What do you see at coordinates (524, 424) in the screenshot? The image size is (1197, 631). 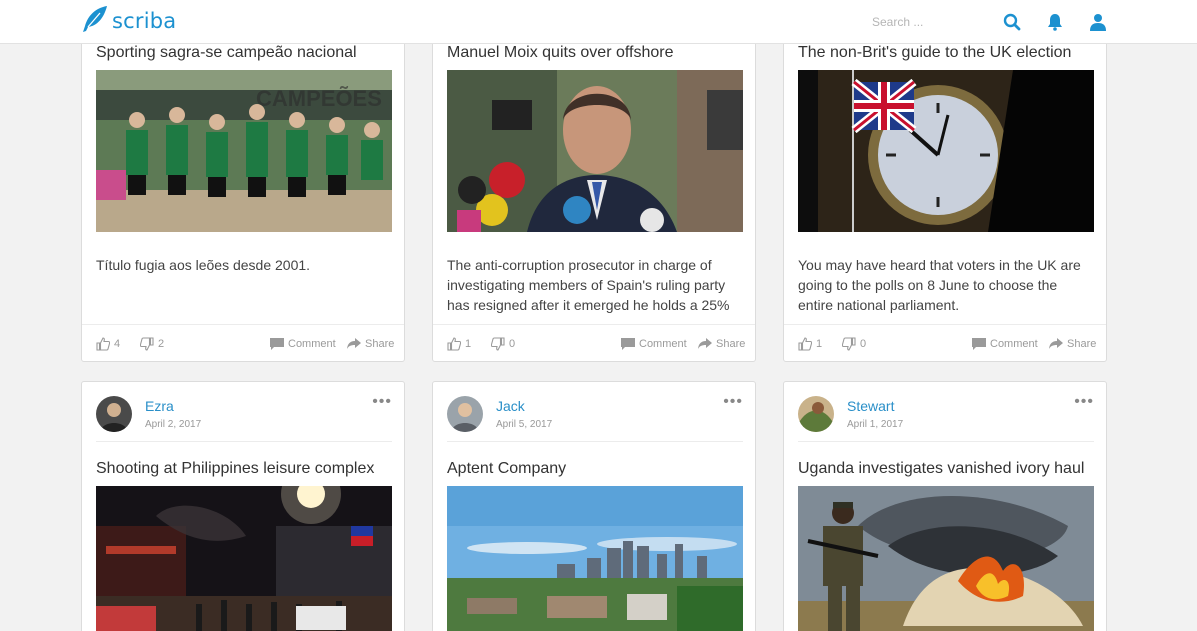 I see `post-date: April 5, 2017` at bounding box center [524, 424].